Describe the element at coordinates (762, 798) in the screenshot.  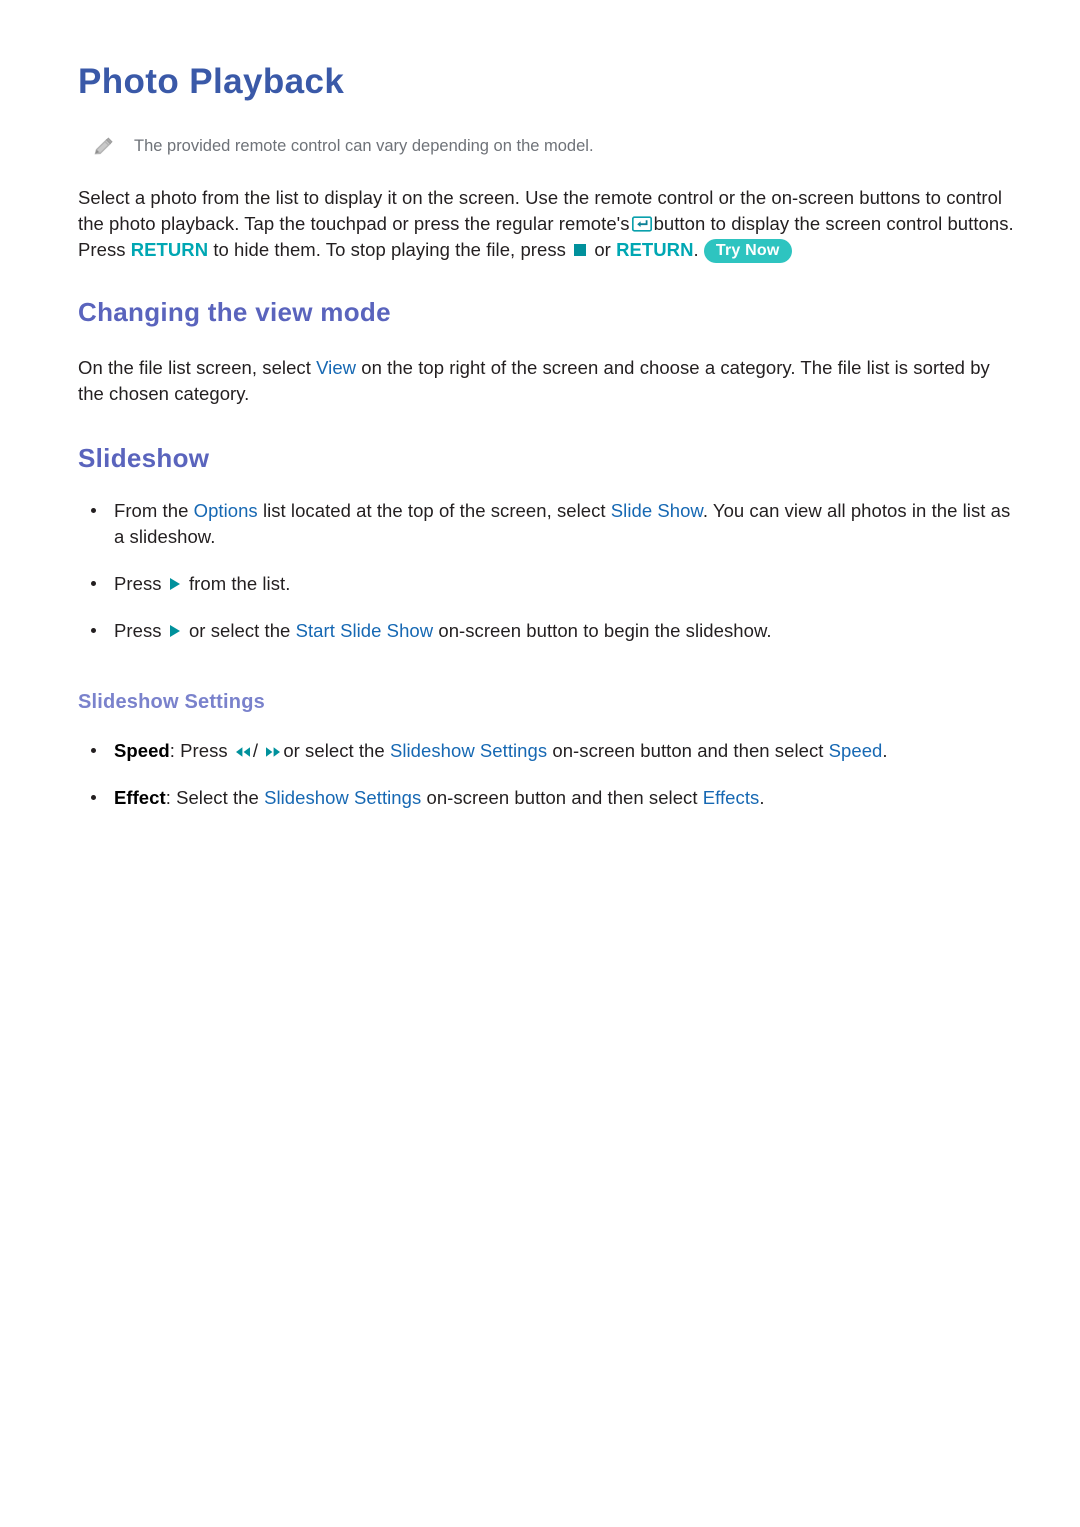
I see `effect-part3: .` at that location.